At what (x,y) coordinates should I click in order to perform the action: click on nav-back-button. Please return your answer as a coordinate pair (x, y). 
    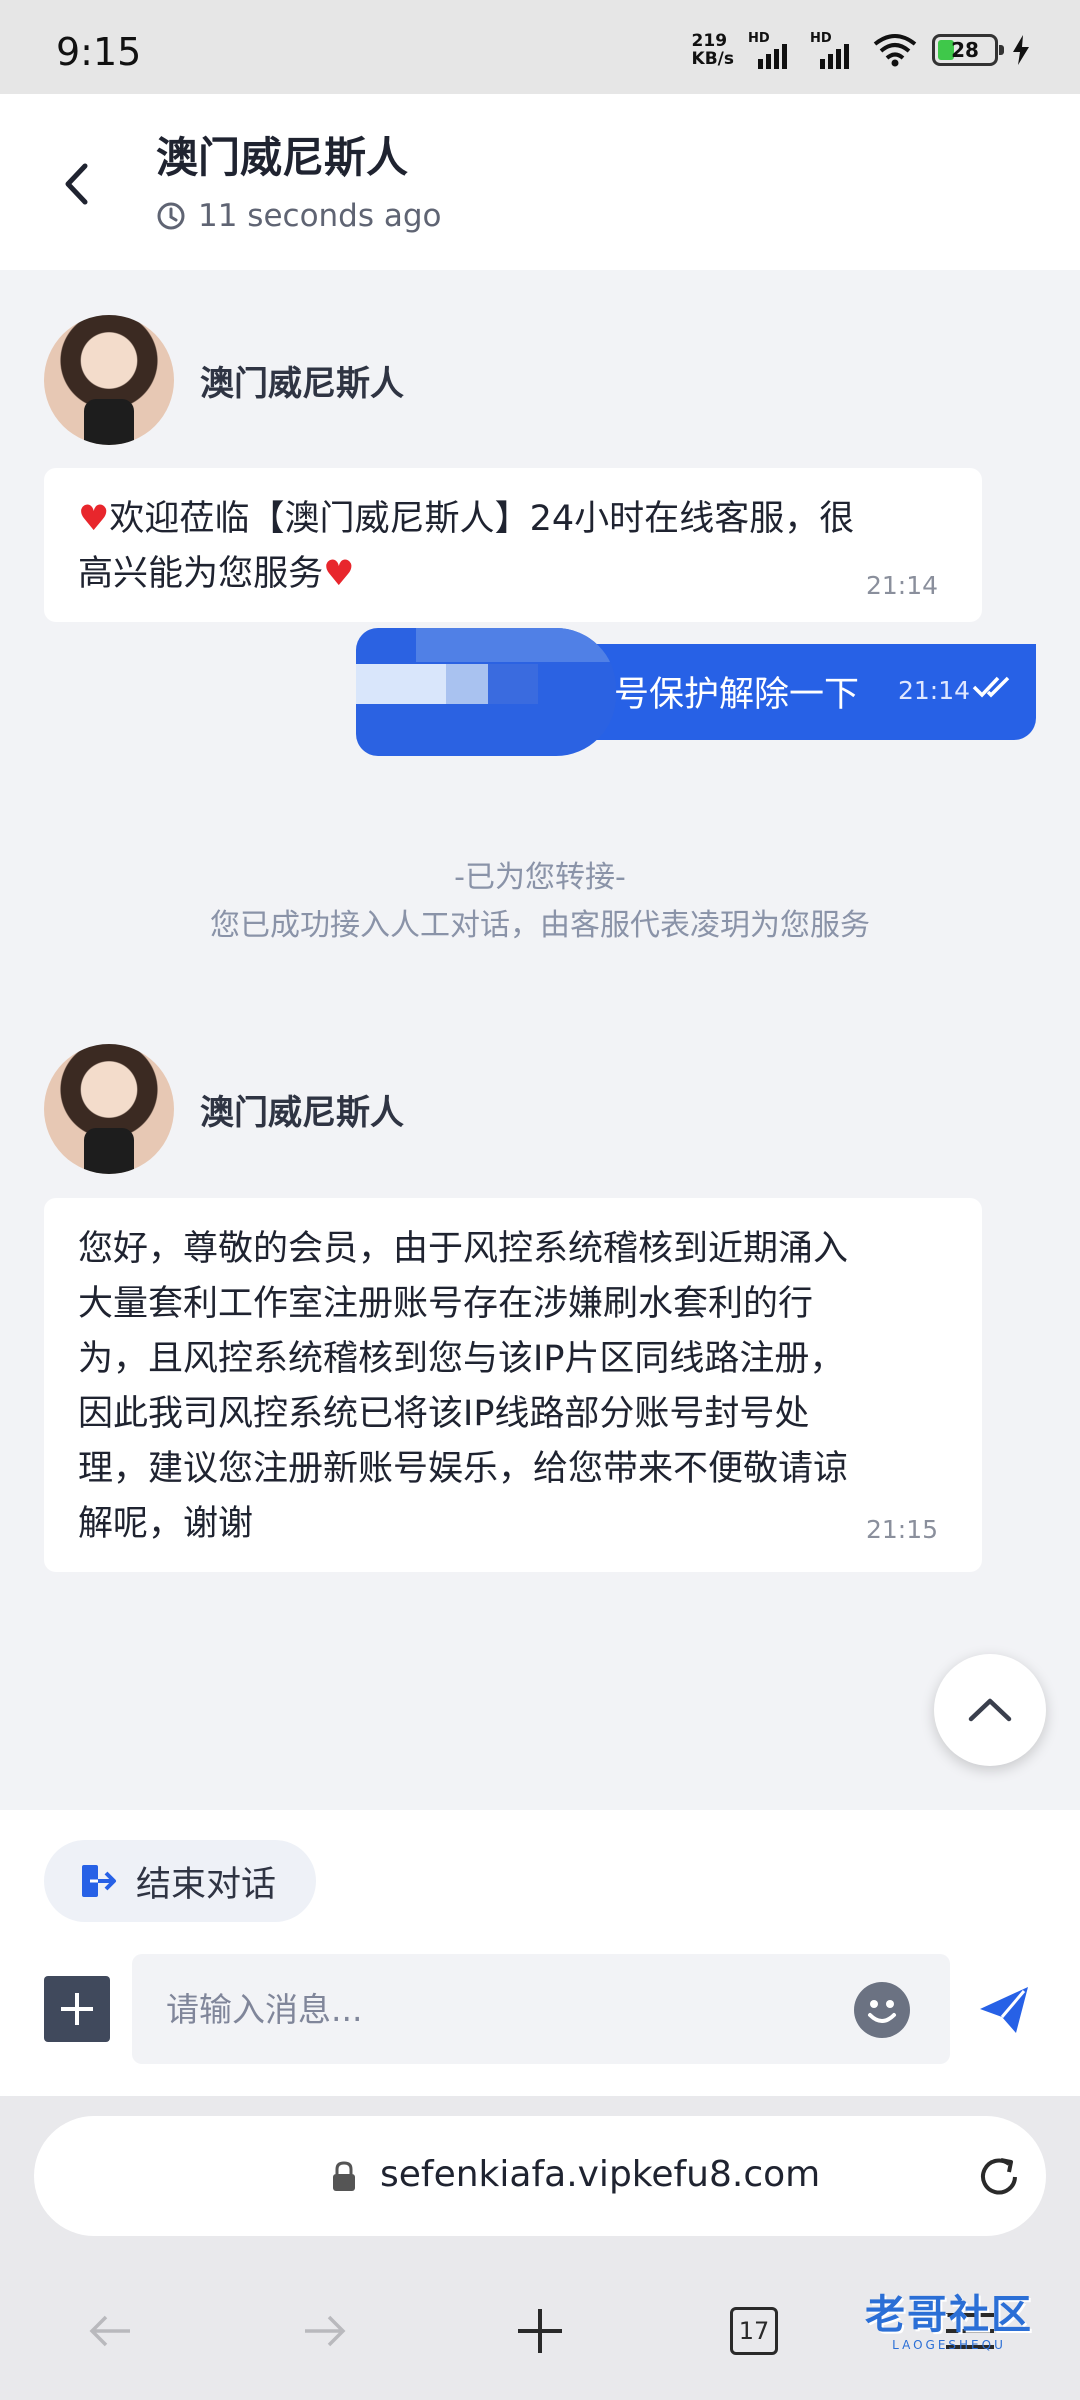
    Looking at the image, I should click on (110, 2331).